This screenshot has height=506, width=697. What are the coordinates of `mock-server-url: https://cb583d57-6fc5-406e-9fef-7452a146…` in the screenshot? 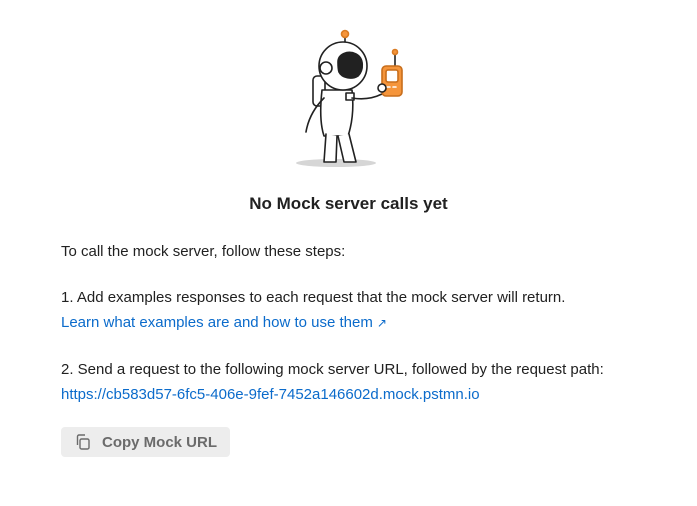 It's located at (270, 394).